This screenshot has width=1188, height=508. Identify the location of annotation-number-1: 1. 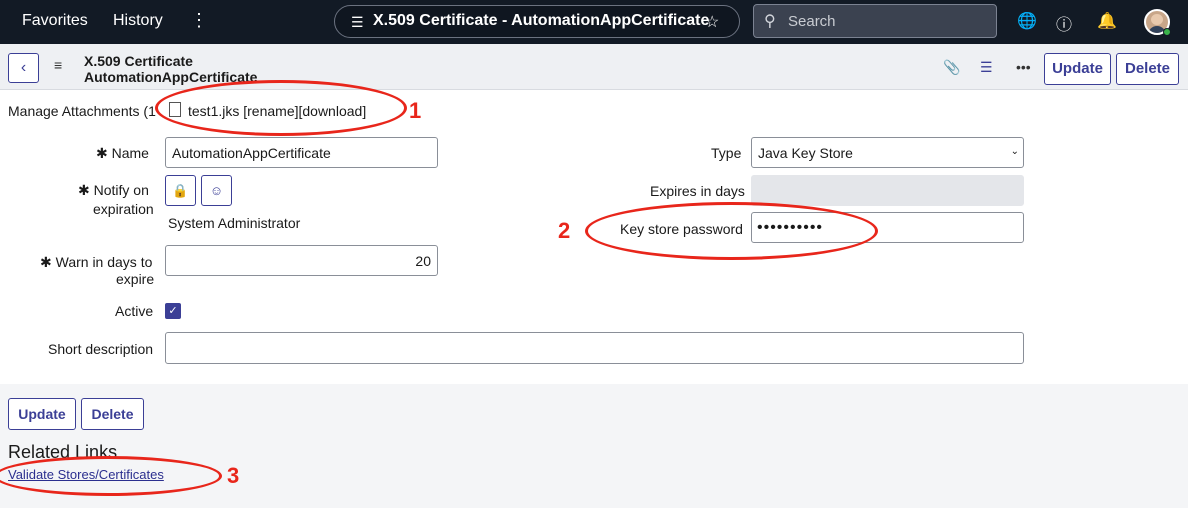
(415, 110).